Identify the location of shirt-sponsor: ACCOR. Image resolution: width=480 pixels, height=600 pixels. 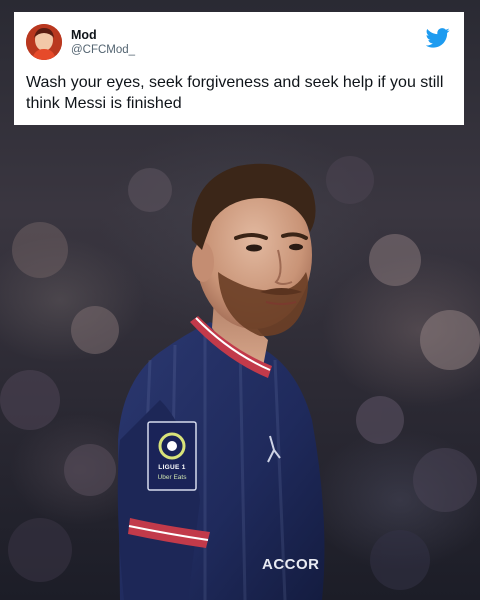
(291, 564).